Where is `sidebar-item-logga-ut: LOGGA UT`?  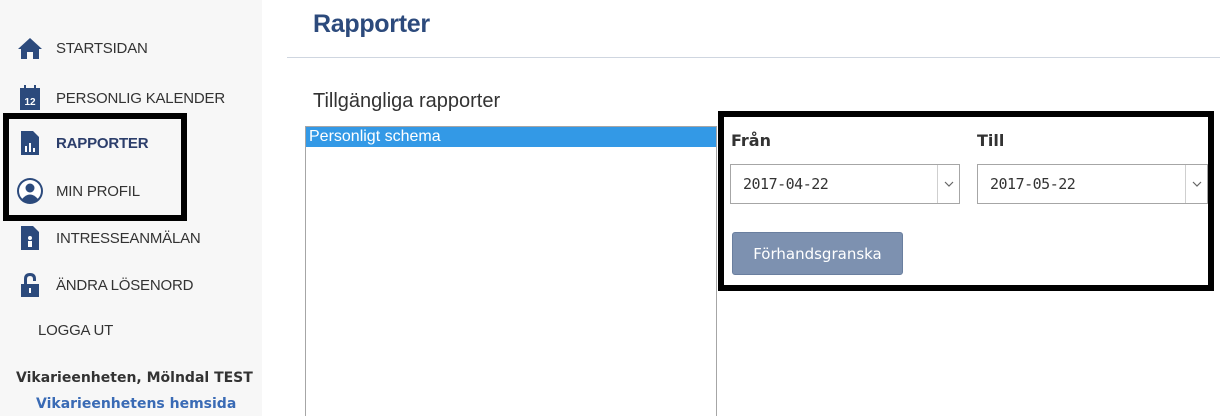
sidebar-item-logga-ut: LOGGA UT is located at coordinates (64, 330).